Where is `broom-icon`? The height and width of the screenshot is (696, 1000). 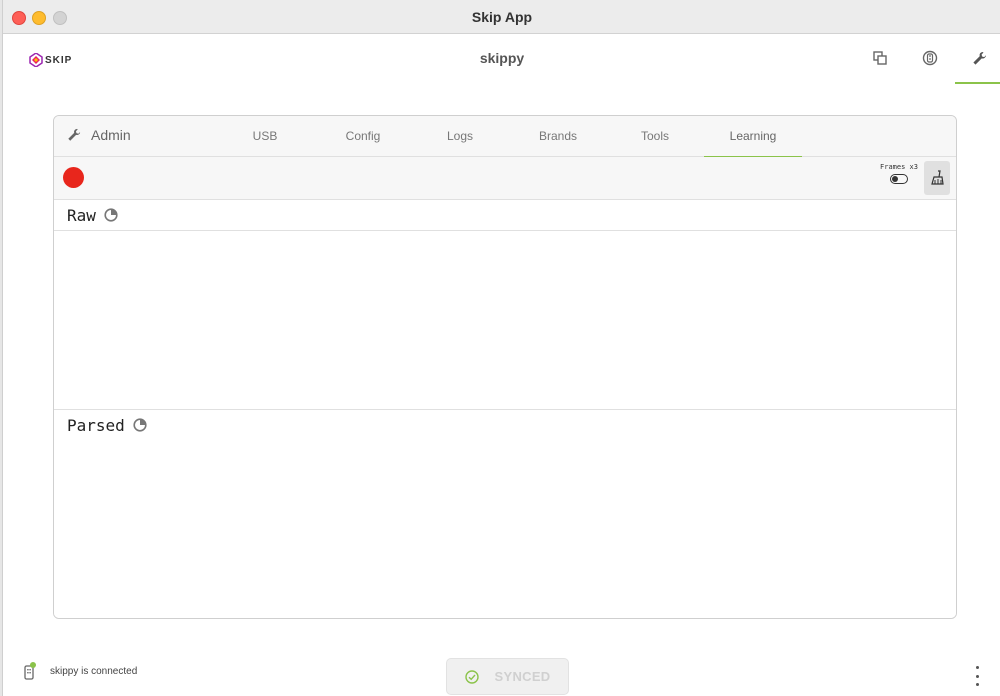
broom-icon is located at coordinates (937, 177).